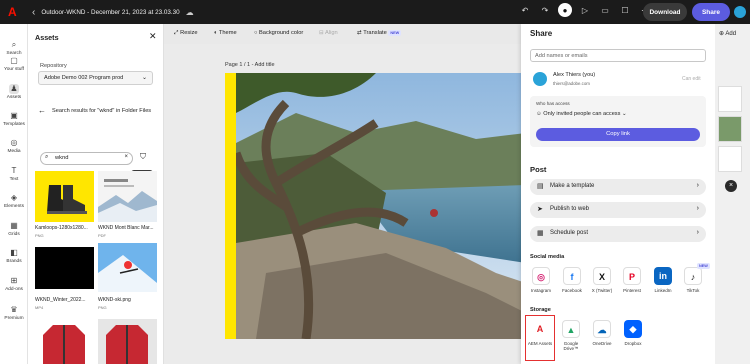 The image size is (750, 364). I want to click on linkedin-icon: in, so click(663, 276).